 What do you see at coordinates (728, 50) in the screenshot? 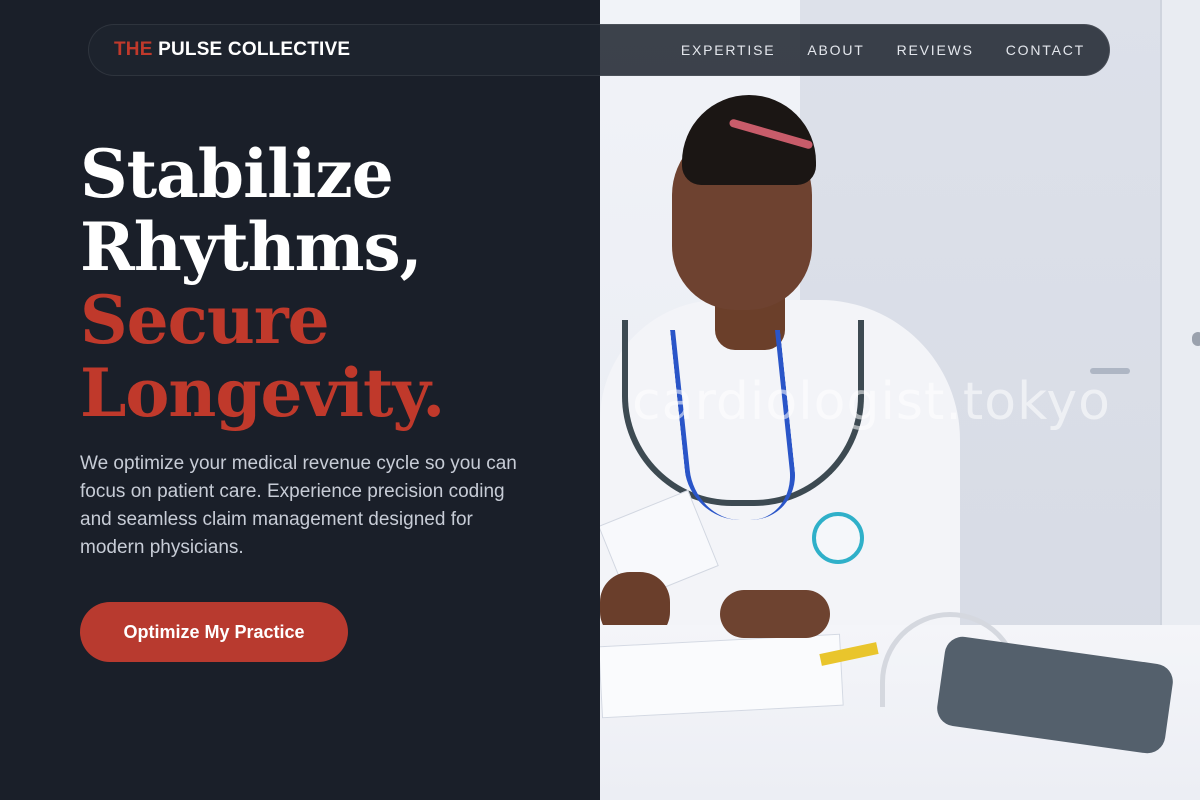
I see `nav-link-expertise: EXPERTISE` at bounding box center [728, 50].